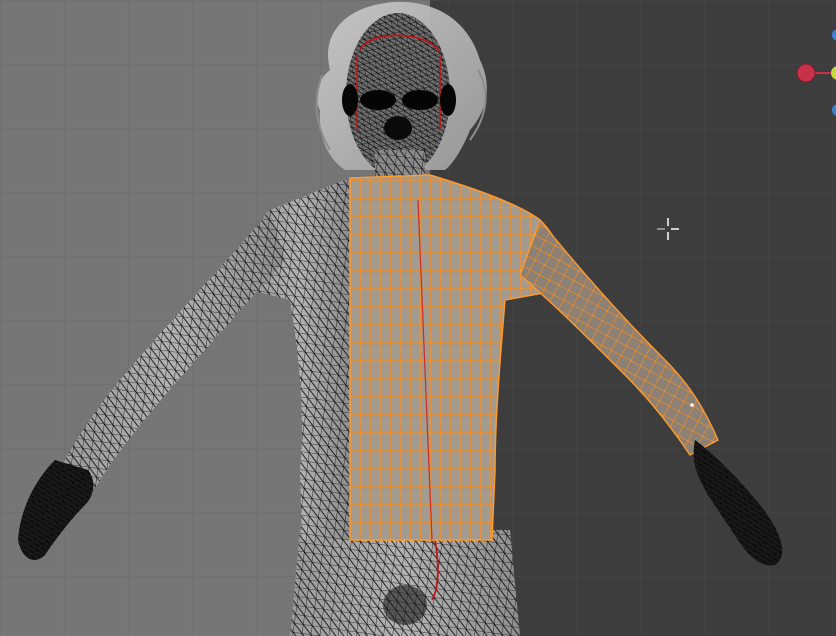 The height and width of the screenshot is (636, 836). What do you see at coordinates (405, 583) in the screenshot?
I see `hips-mesh` at bounding box center [405, 583].